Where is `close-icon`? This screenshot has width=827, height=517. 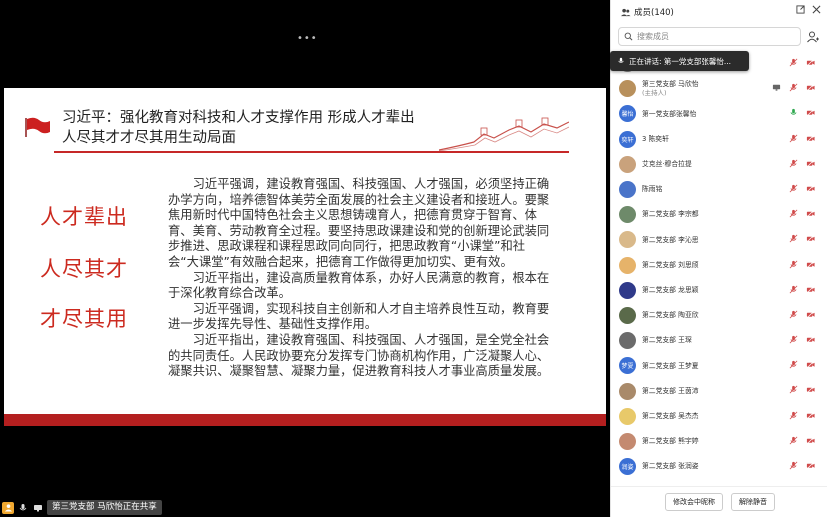 close-icon is located at coordinates (816, 9).